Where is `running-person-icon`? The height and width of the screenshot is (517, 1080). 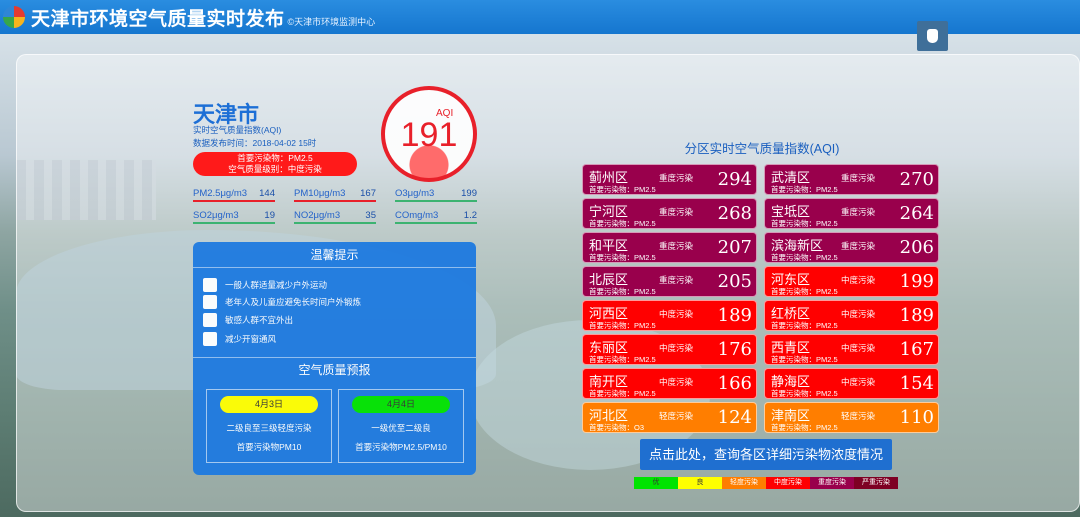 running-person-icon is located at coordinates (210, 285).